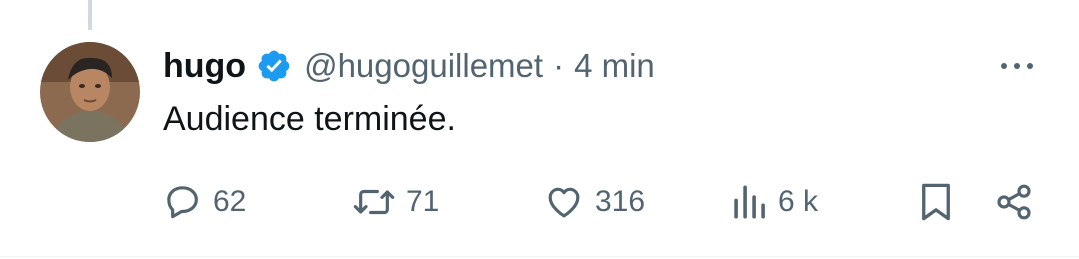 Image resolution: width=1079 pixels, height=259 pixels. Describe the element at coordinates (775, 202) in the screenshot. I see `views-button: 6 k` at that location.